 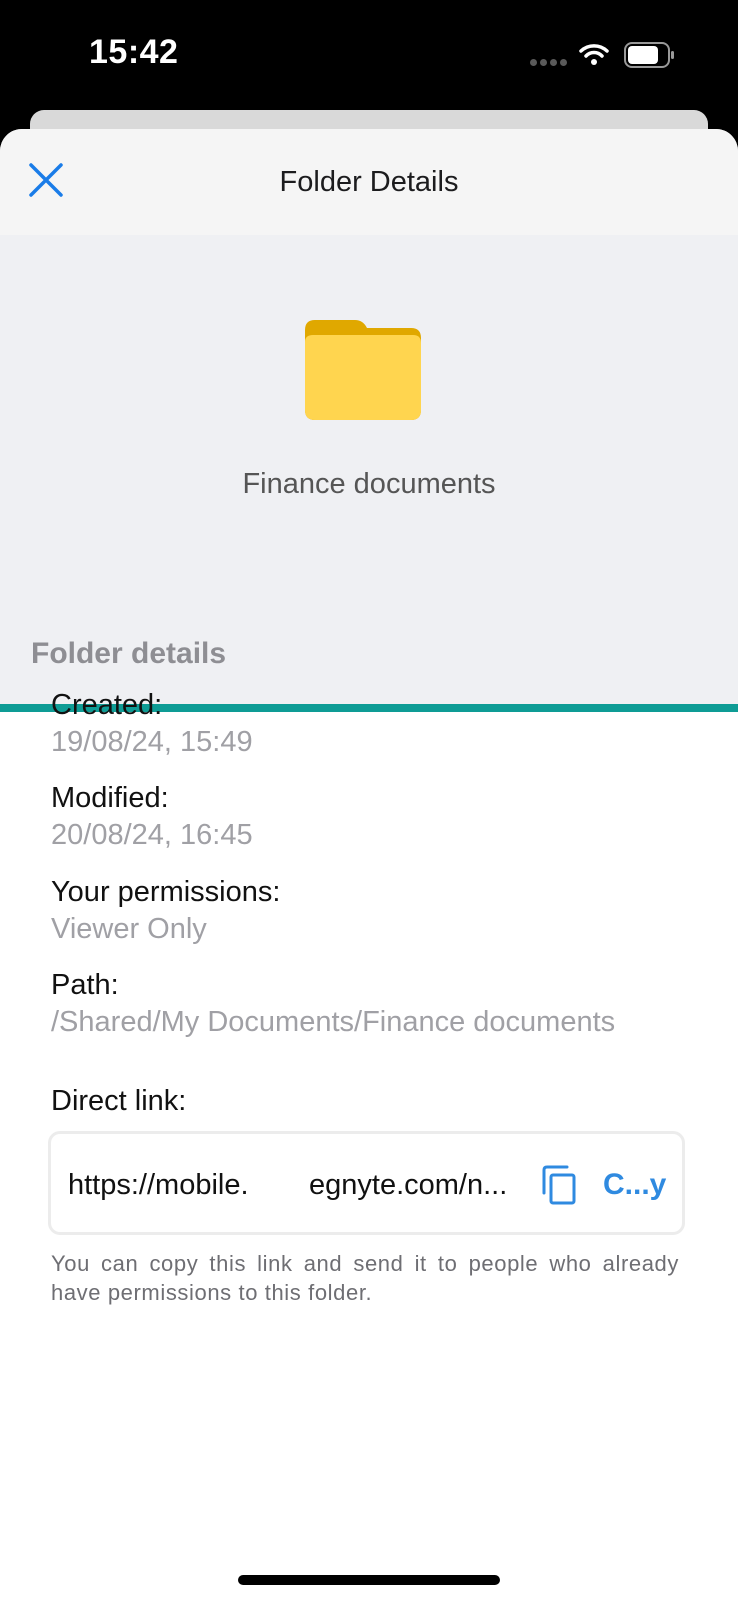 What do you see at coordinates (369, 55) in the screenshot?
I see `status-bar: 15:42` at bounding box center [369, 55].